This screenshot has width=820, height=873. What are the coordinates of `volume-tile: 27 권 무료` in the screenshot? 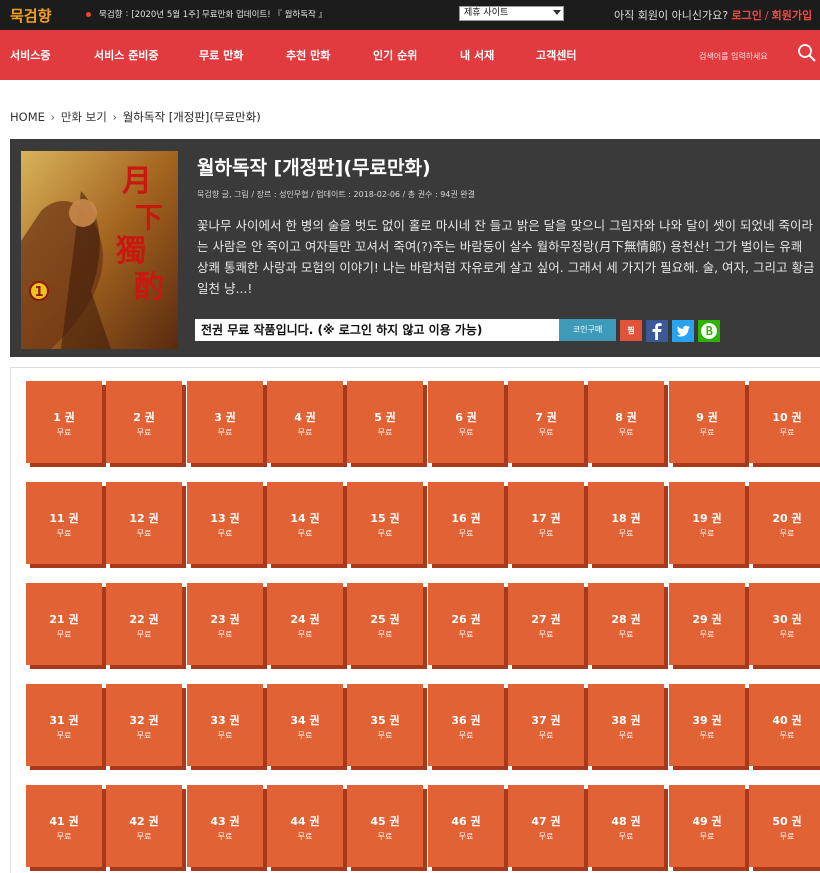 It's located at (546, 624).